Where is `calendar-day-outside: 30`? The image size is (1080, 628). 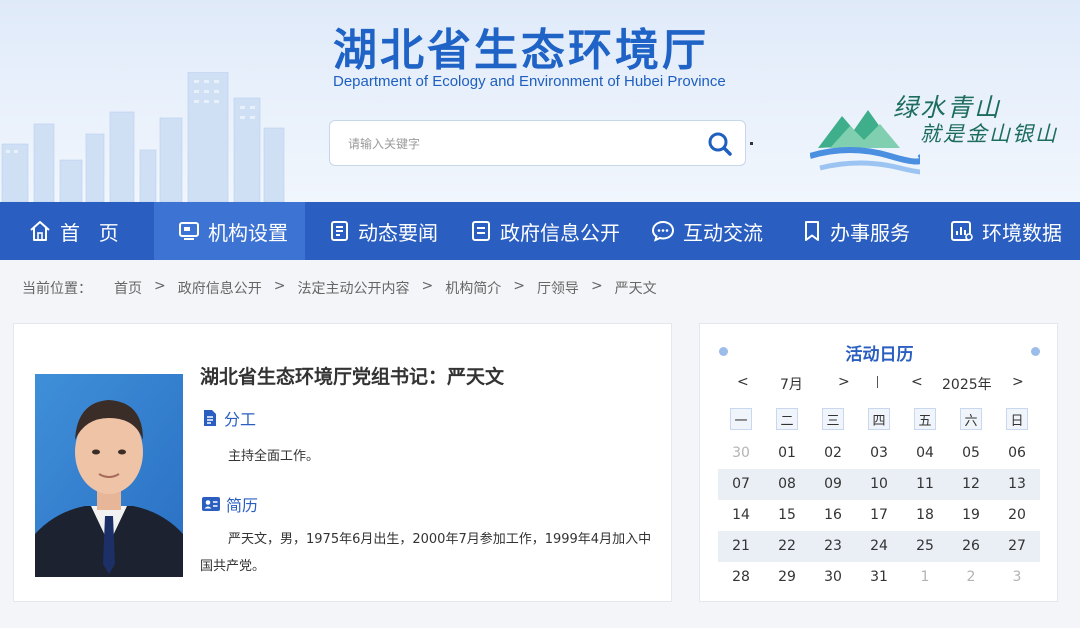 calendar-day-outside: 30 is located at coordinates (741, 453).